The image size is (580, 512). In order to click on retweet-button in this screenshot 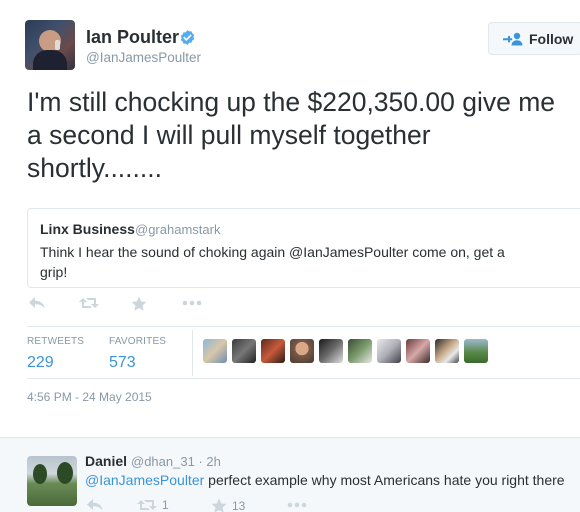, I will do `click(89, 303)`.